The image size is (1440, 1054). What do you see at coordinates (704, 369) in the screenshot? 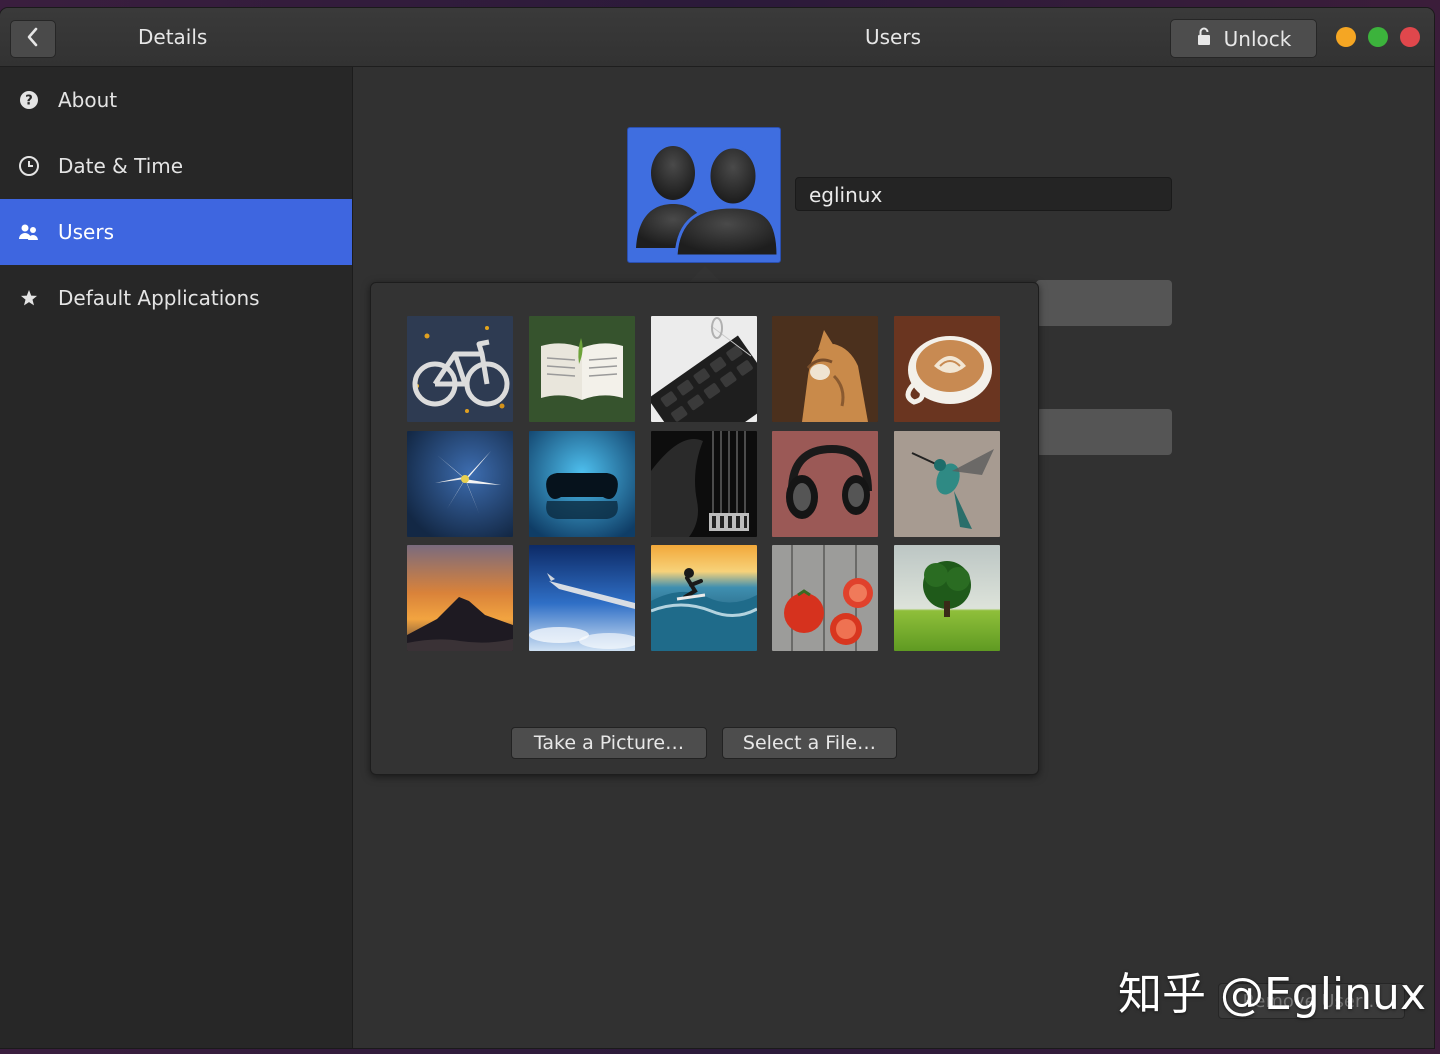
I see `avatar-option-calculator` at bounding box center [704, 369].